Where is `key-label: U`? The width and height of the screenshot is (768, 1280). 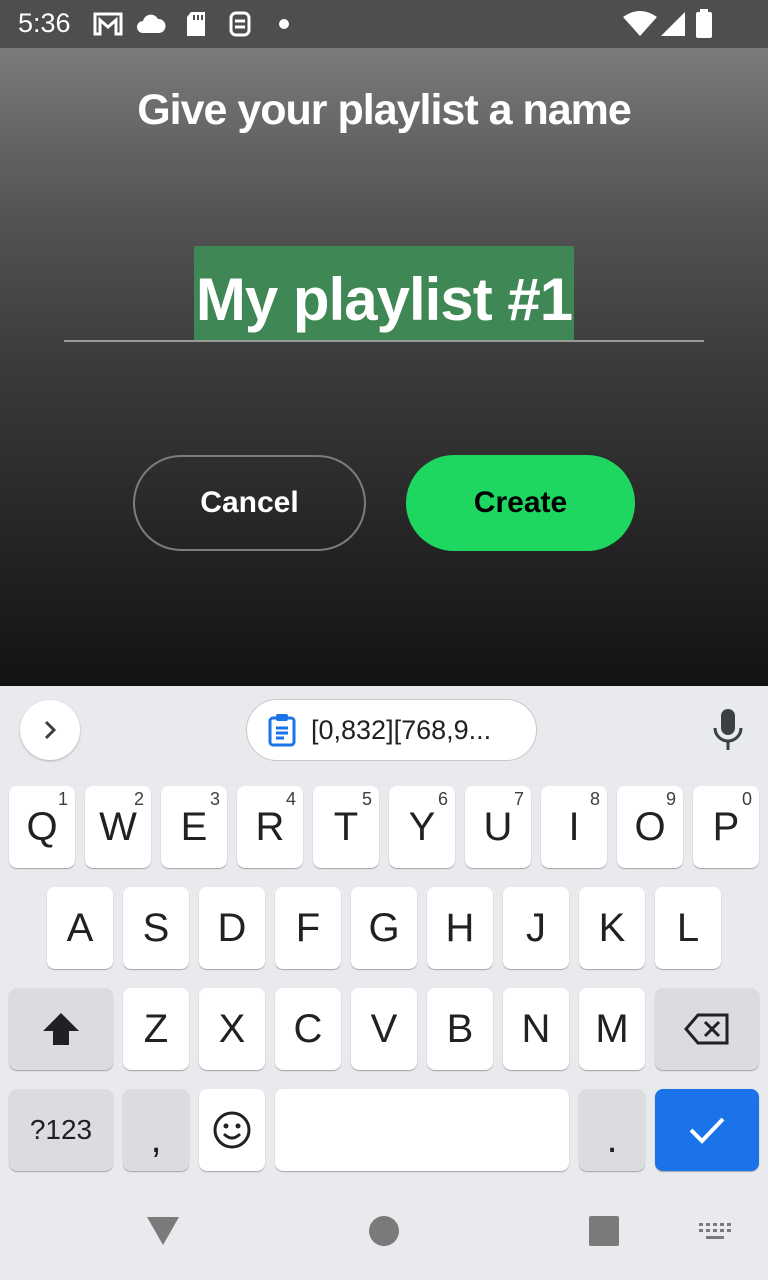
key-label: U is located at coordinates (498, 826).